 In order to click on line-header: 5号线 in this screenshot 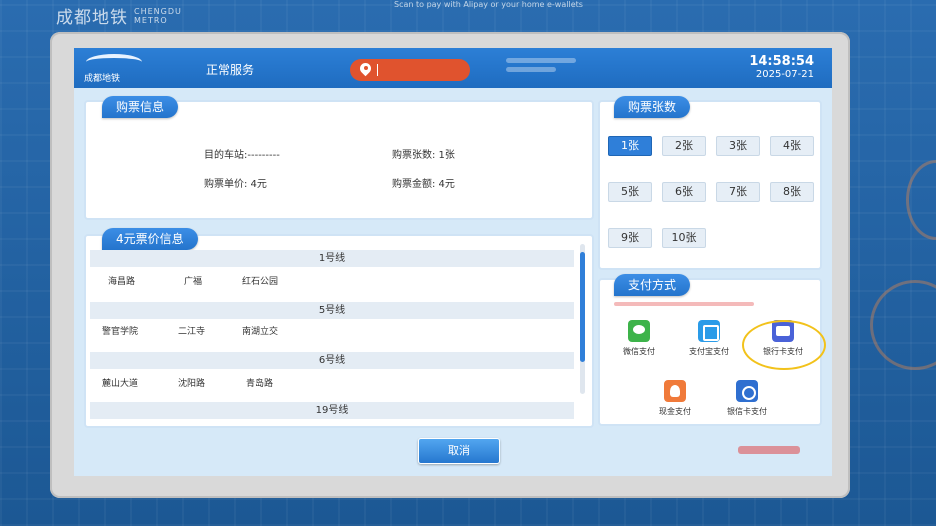, I will do `click(332, 310)`.